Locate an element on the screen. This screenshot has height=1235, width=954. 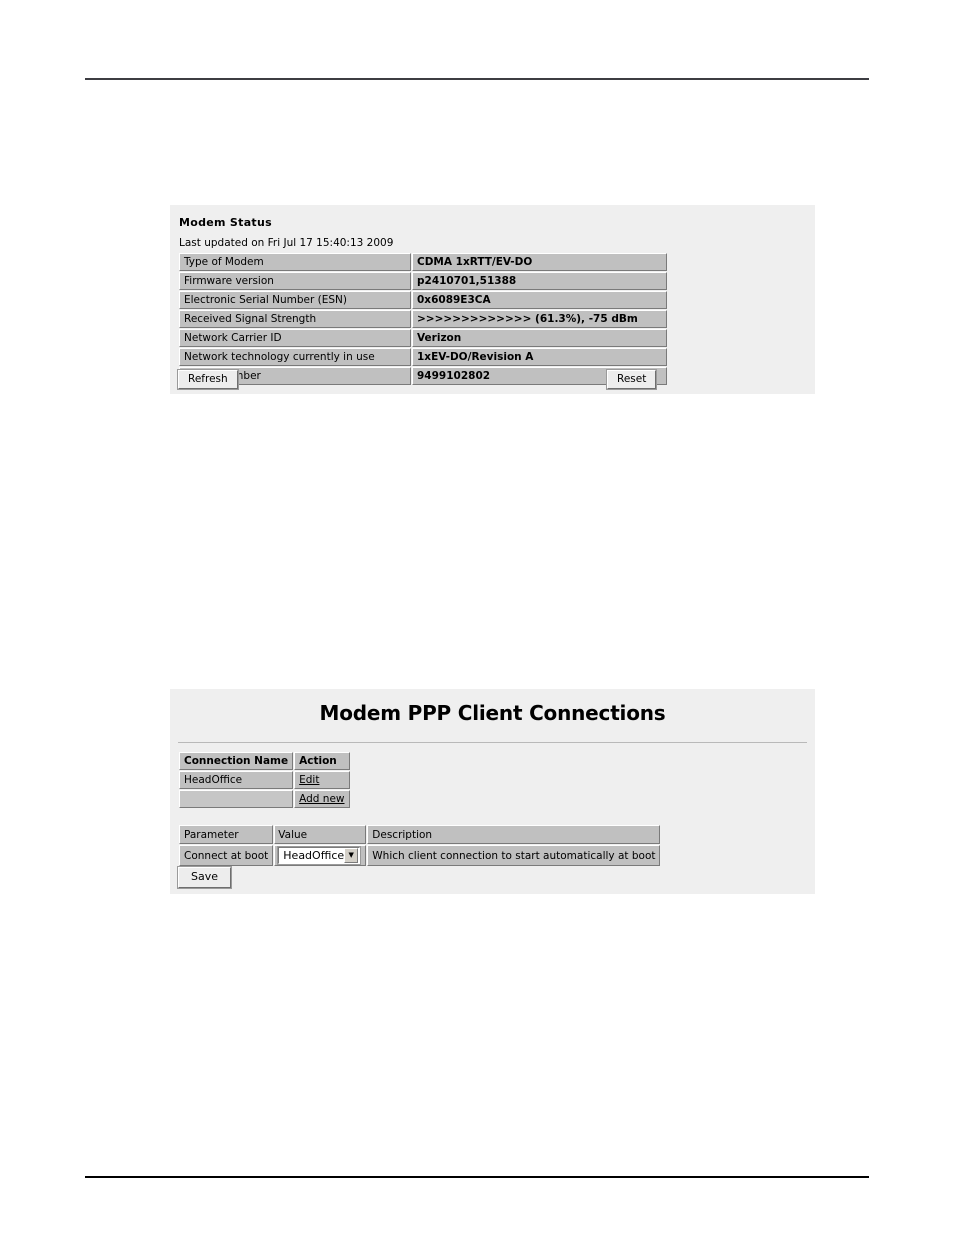
chevron-down-icon: ▼ is located at coordinates (351, 855).